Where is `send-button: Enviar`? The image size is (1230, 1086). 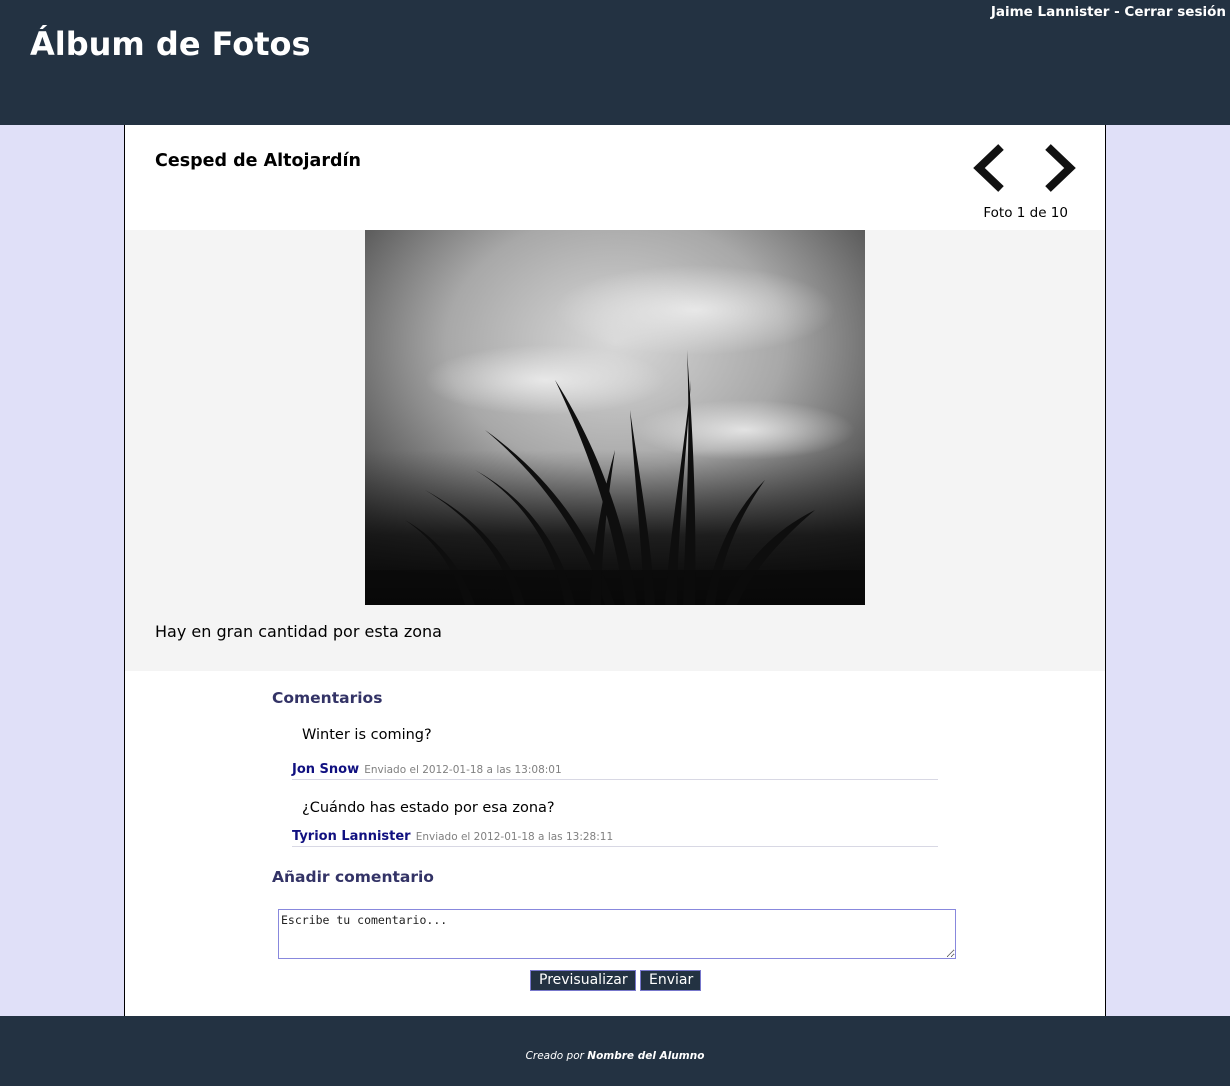 send-button: Enviar is located at coordinates (670, 980).